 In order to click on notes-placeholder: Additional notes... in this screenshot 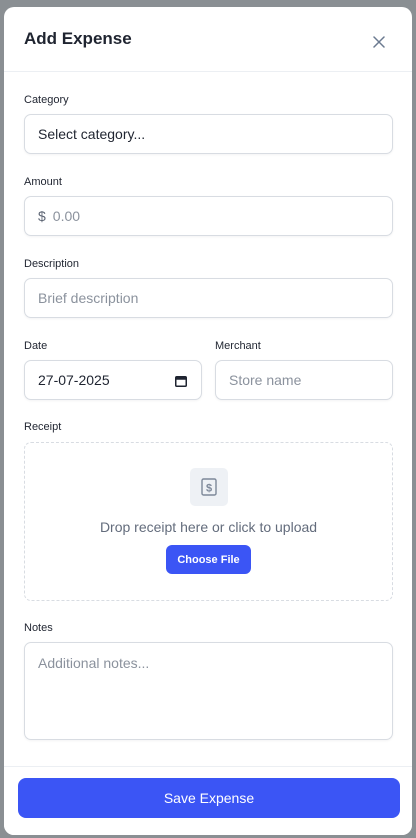, I will do `click(94, 663)`.